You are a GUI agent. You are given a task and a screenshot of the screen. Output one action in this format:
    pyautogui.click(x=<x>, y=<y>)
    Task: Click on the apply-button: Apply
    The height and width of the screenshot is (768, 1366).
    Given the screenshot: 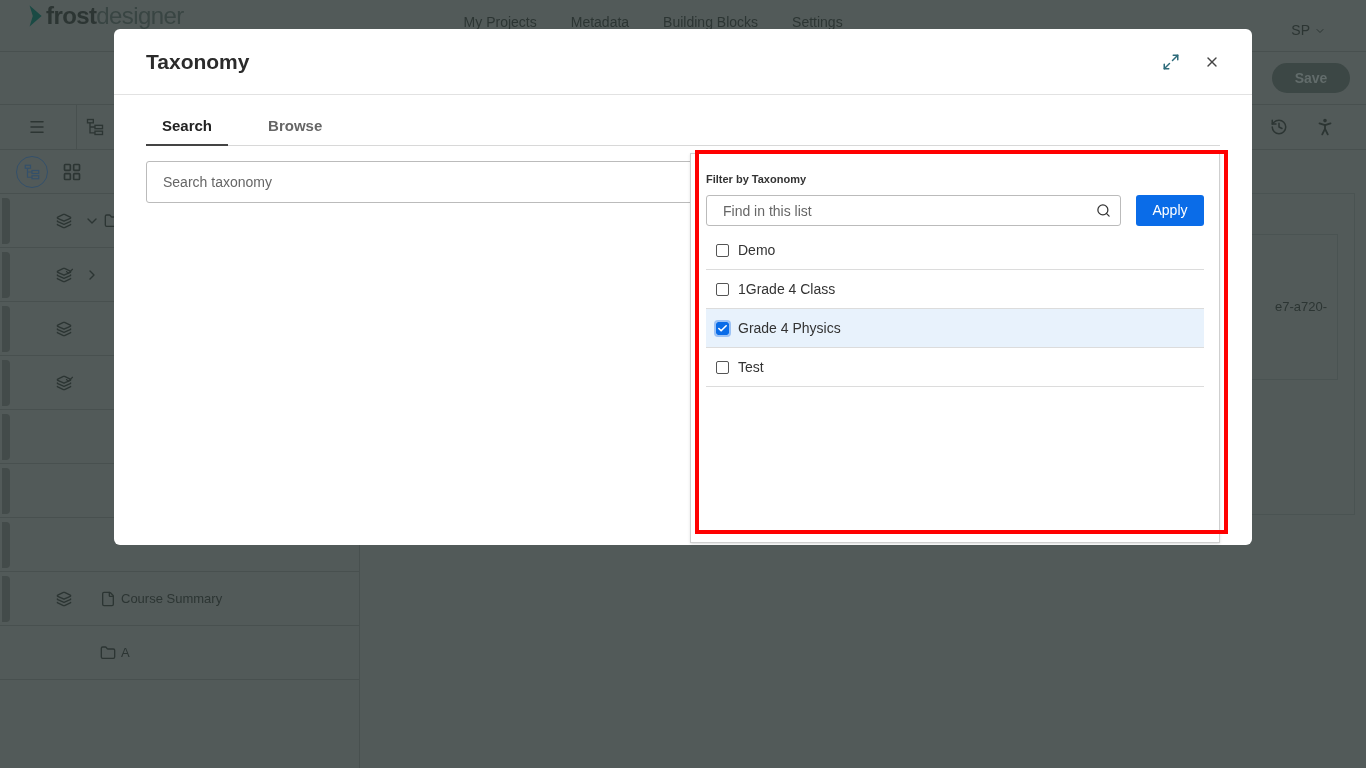 What is the action you would take?
    pyautogui.click(x=1170, y=210)
    